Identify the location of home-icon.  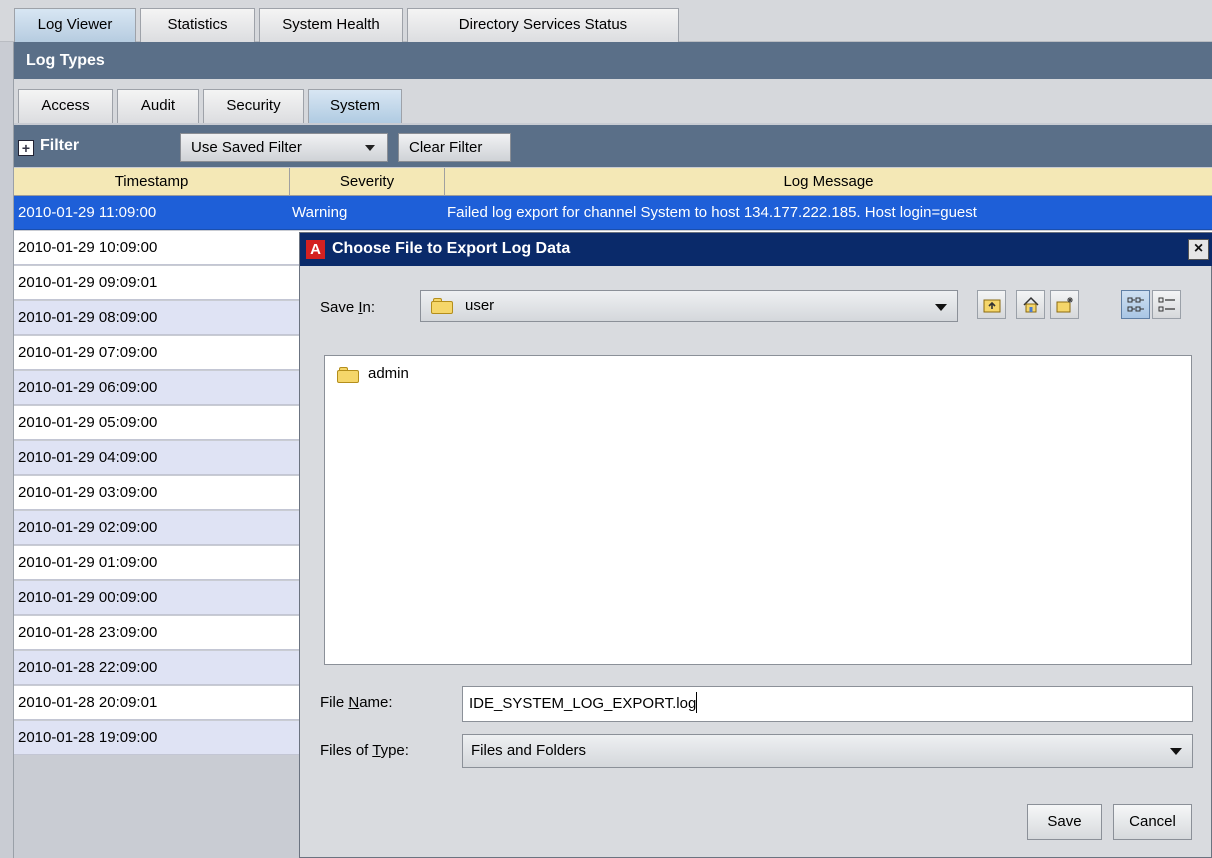
(1031, 304).